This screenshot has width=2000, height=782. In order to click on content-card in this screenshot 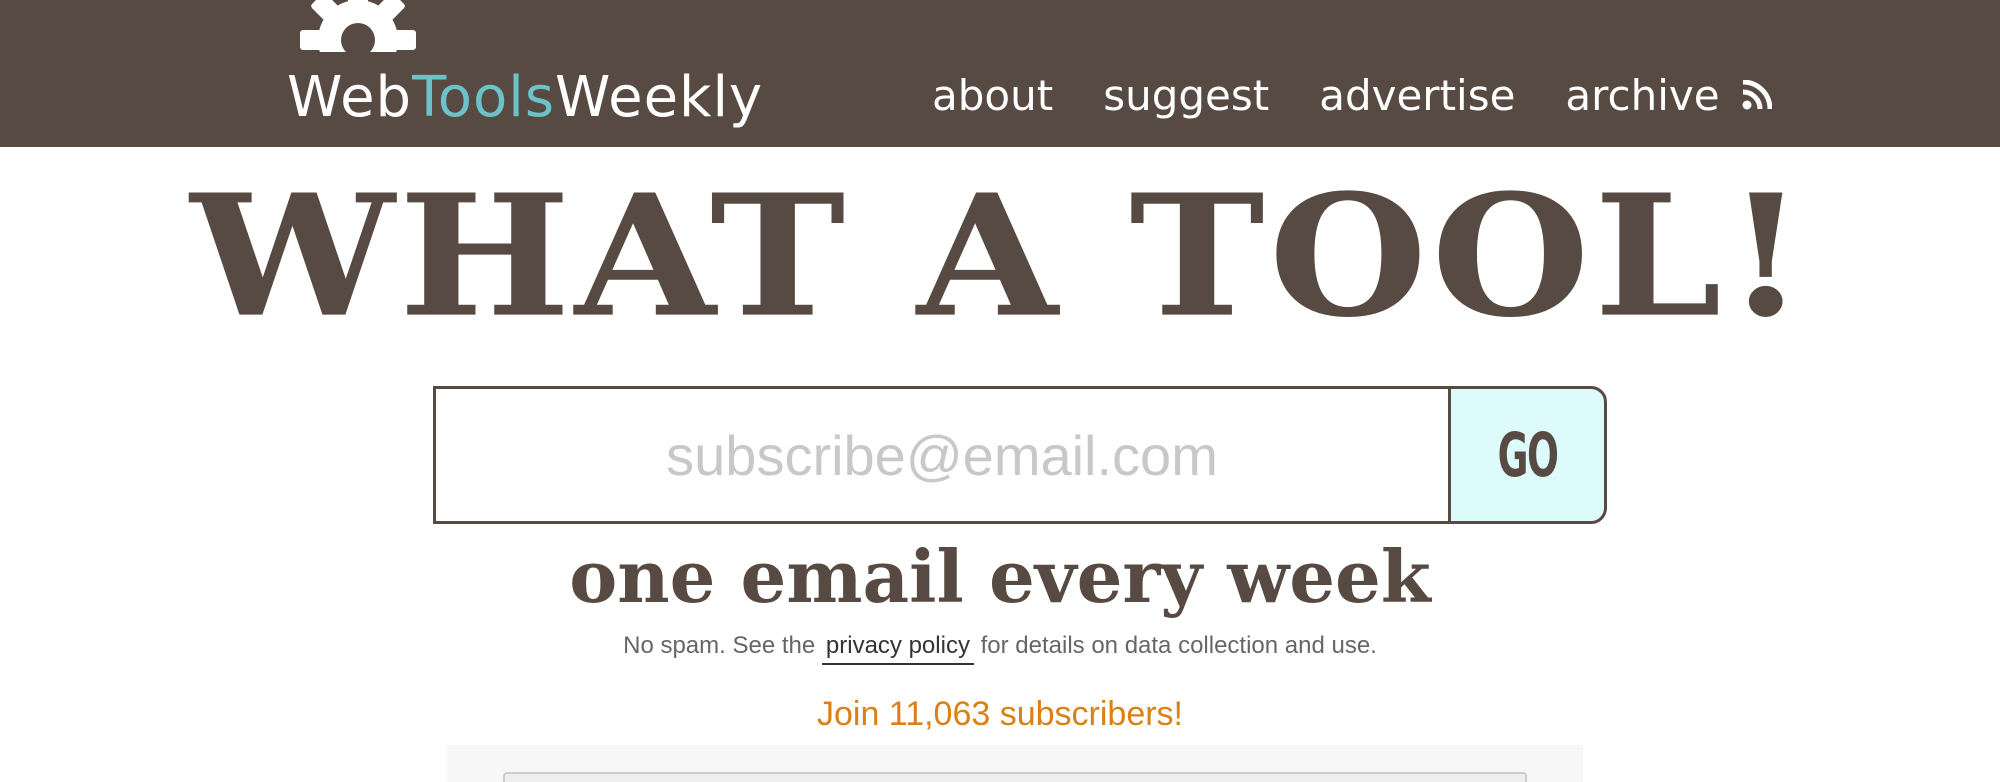, I will do `click(1015, 777)`.